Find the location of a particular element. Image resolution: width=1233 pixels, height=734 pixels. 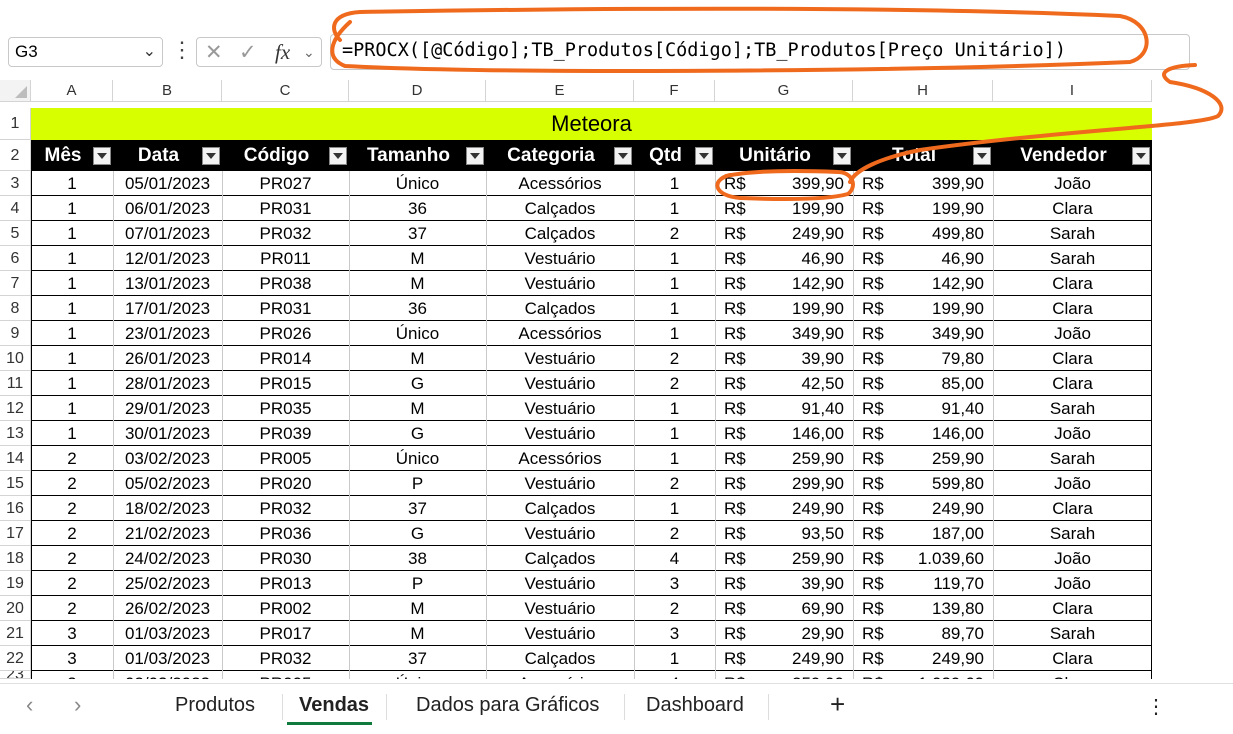

row-header: 11 is located at coordinates (15, 383).